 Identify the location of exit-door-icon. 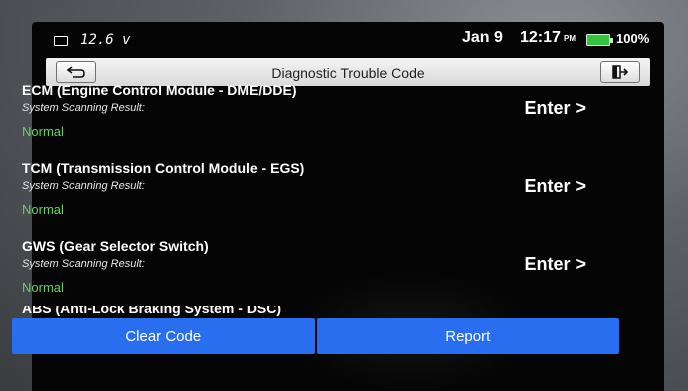
(620, 72).